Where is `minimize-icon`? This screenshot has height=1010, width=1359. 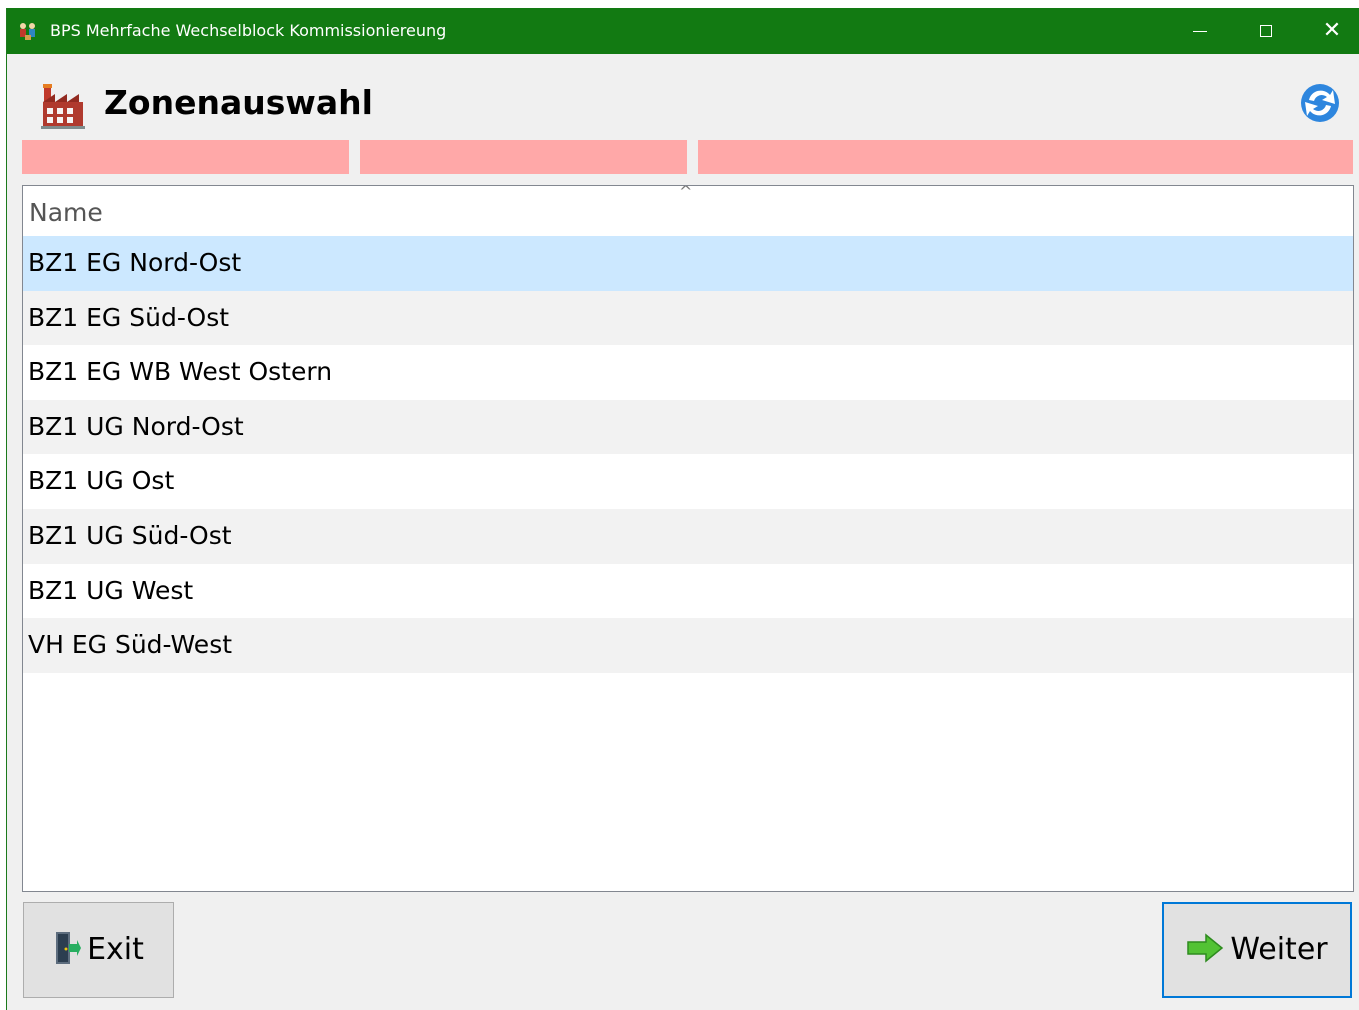
minimize-icon is located at coordinates (1200, 31).